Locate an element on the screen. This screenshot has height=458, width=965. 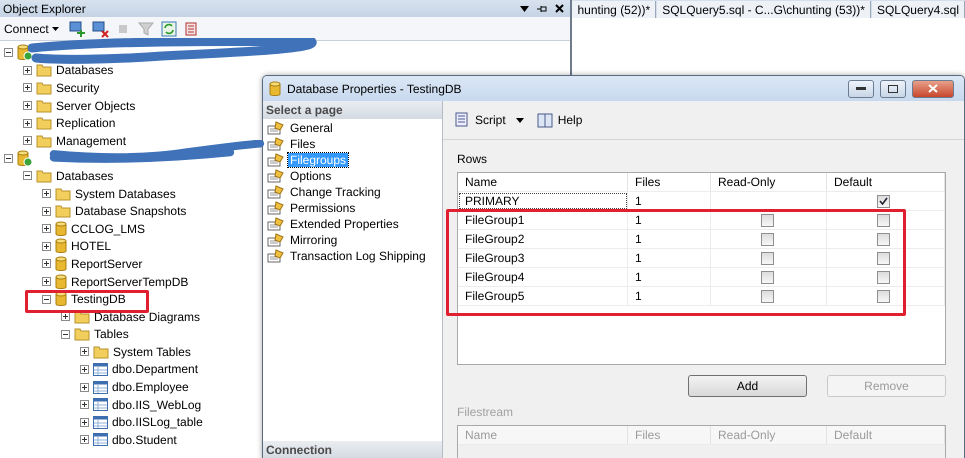
table-cell: FileGroup3 is located at coordinates (543, 258).